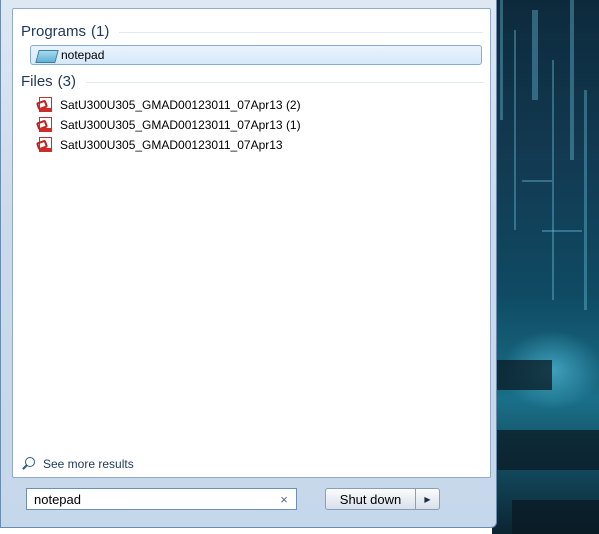  What do you see at coordinates (88, 464) in the screenshot?
I see `see-more-label: See more results` at bounding box center [88, 464].